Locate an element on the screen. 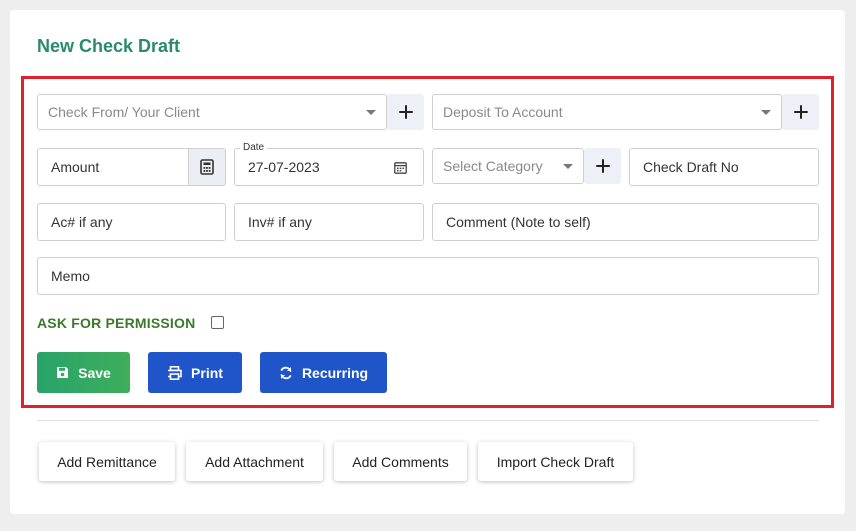 The width and height of the screenshot is (856, 531). calendar-icon is located at coordinates (400, 167).